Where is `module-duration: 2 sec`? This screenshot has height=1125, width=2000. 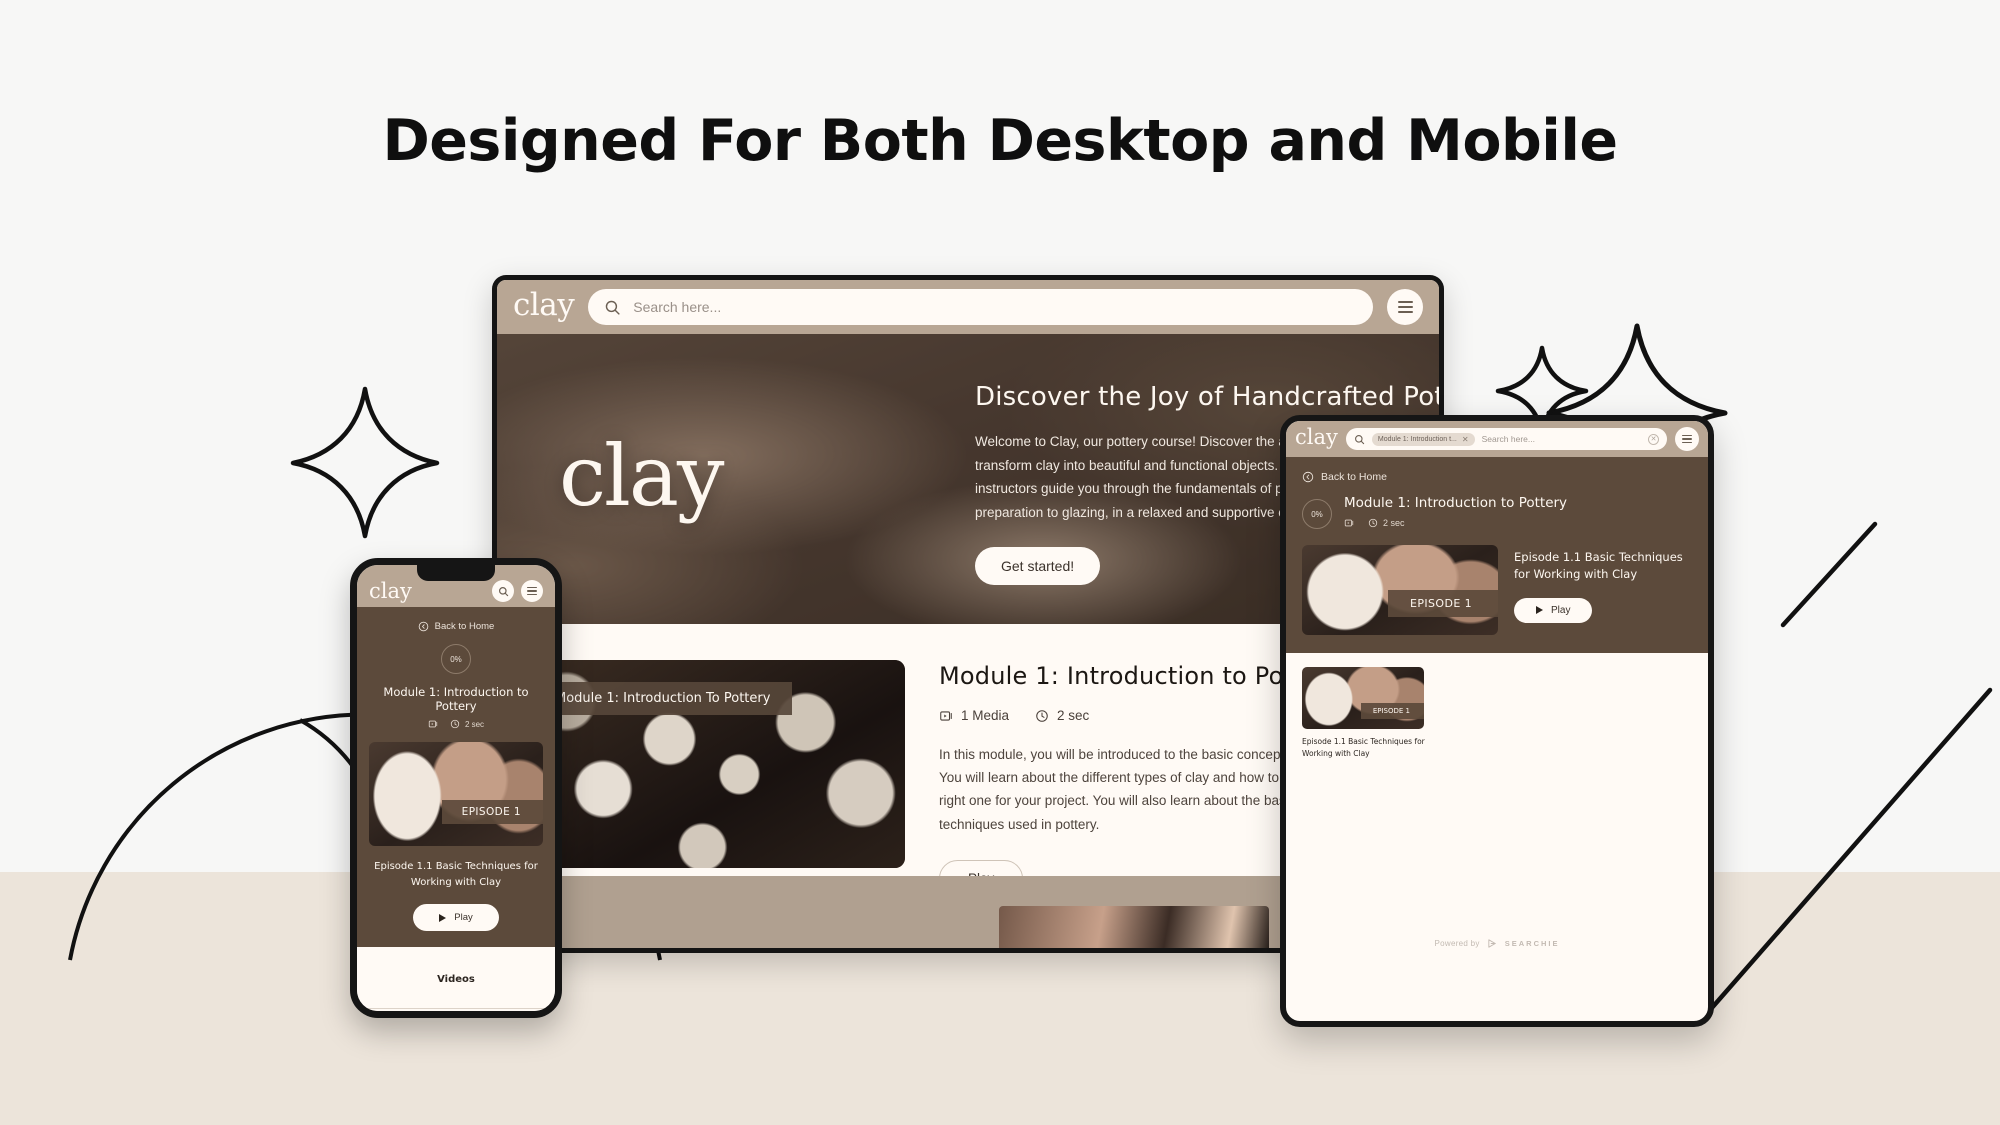
module-duration: 2 sec is located at coordinates (1062, 715).